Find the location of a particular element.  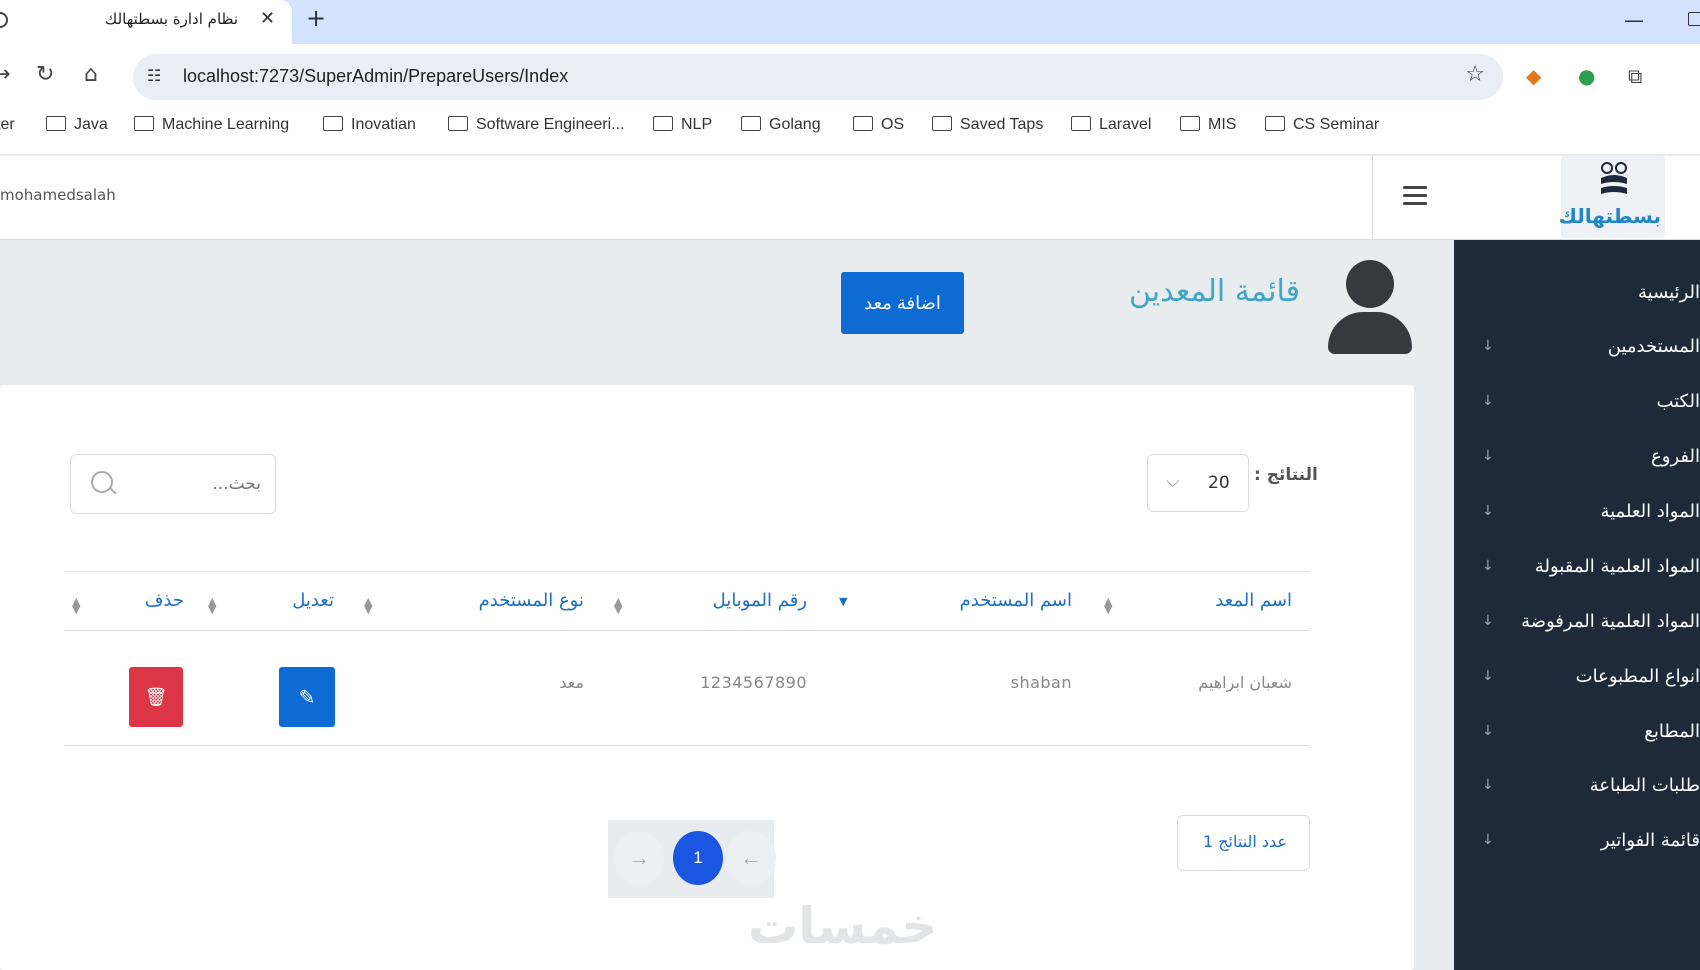

menu-toggle-button is located at coordinates (1413, 198).